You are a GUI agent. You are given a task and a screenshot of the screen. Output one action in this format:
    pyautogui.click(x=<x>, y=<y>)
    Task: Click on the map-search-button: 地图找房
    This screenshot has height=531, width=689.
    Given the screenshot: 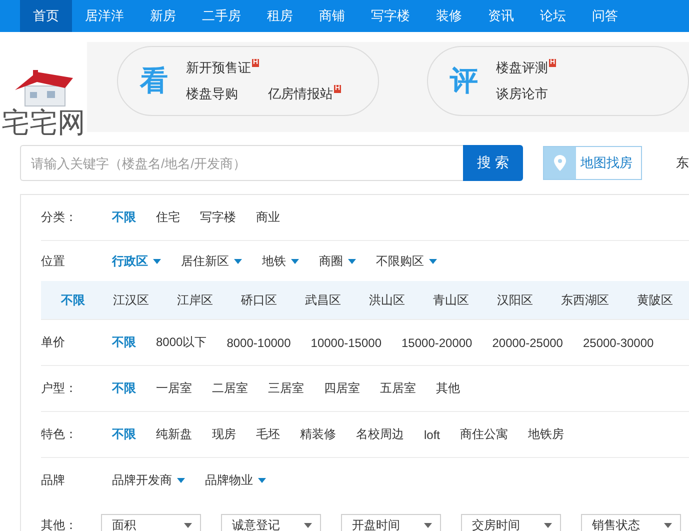 What is the action you would take?
    pyautogui.click(x=592, y=163)
    